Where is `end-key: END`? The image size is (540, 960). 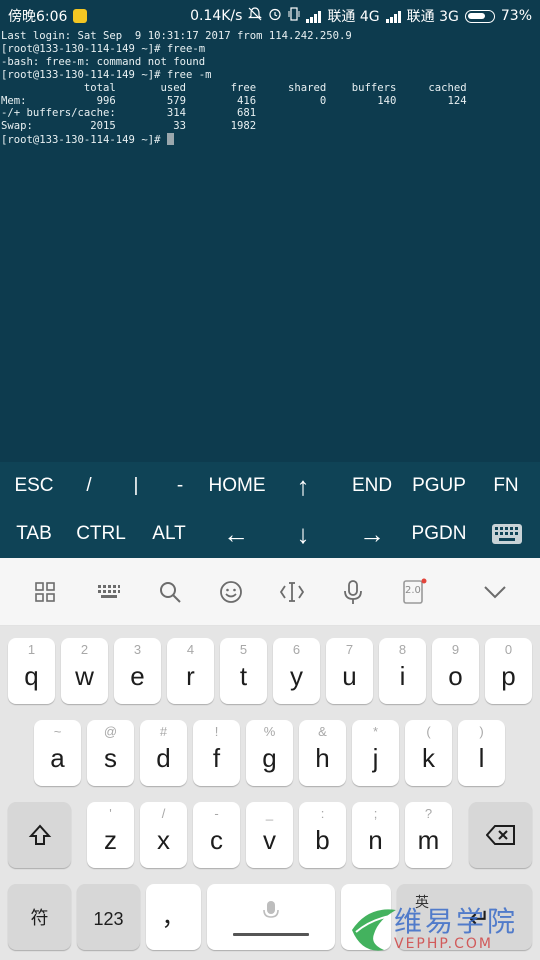
end-key: END is located at coordinates (372, 486).